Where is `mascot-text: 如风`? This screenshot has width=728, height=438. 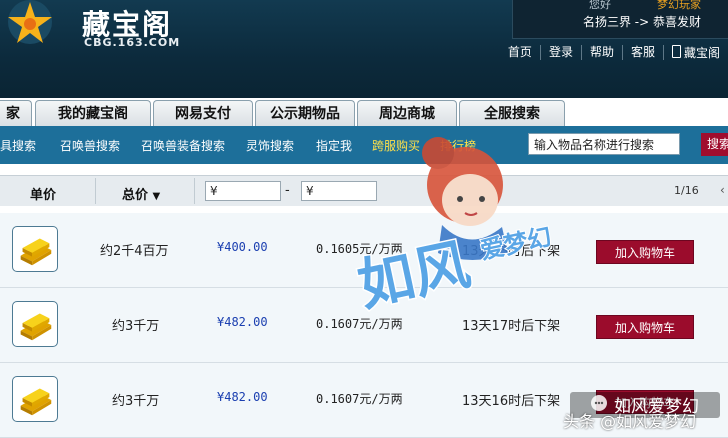
mascot-text: 如风 is located at coordinates (413, 274).